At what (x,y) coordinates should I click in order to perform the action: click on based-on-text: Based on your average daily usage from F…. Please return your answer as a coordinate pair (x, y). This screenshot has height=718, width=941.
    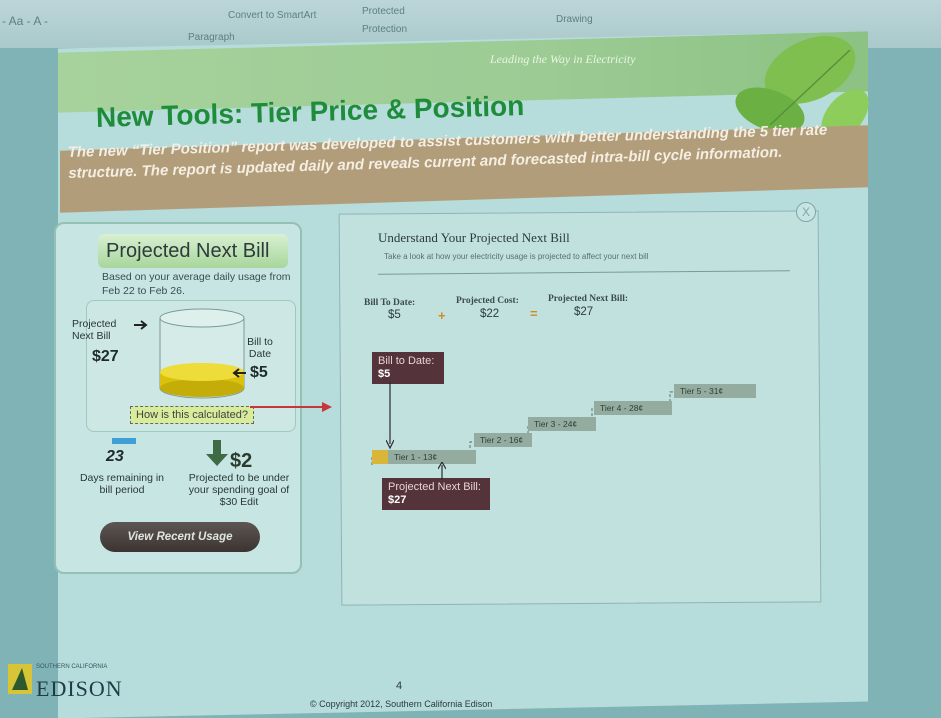
    Looking at the image, I should click on (196, 284).